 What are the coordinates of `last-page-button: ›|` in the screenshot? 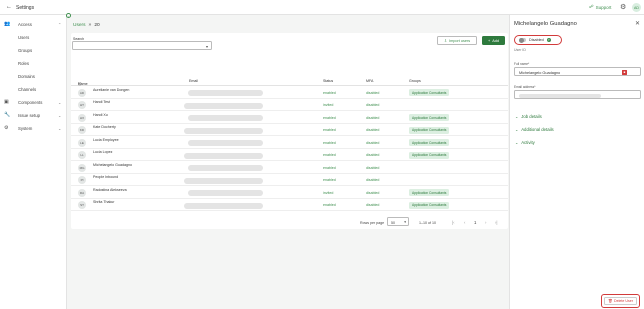 It's located at (496, 222).